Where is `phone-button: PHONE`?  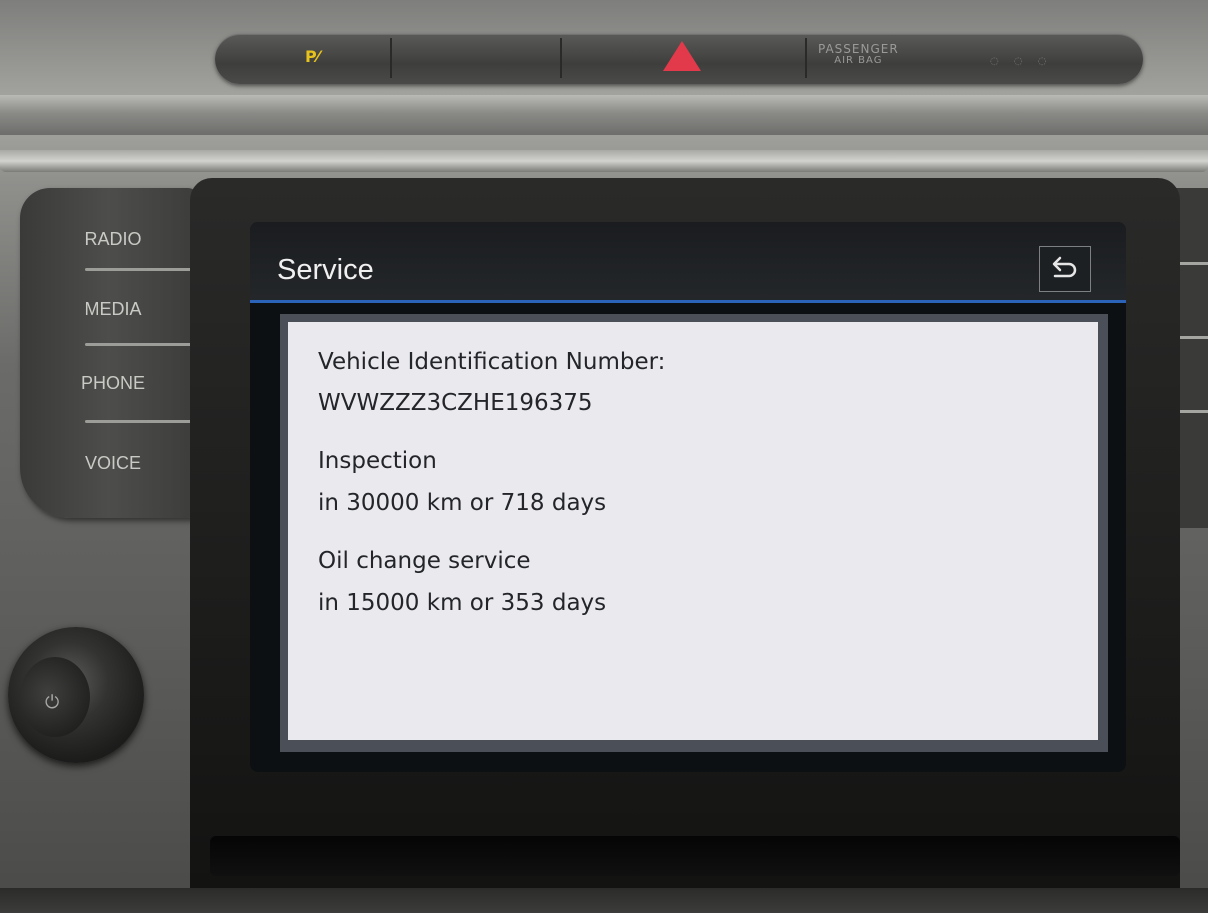
phone-button: PHONE is located at coordinates (113, 383).